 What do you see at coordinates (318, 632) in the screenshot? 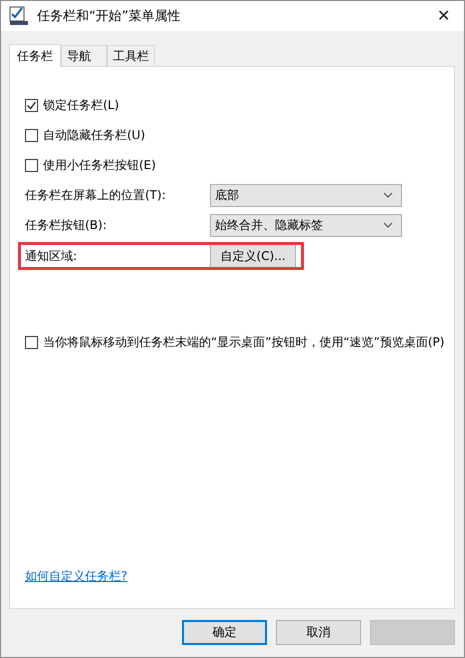
I see `dialog-button: 取消` at bounding box center [318, 632].